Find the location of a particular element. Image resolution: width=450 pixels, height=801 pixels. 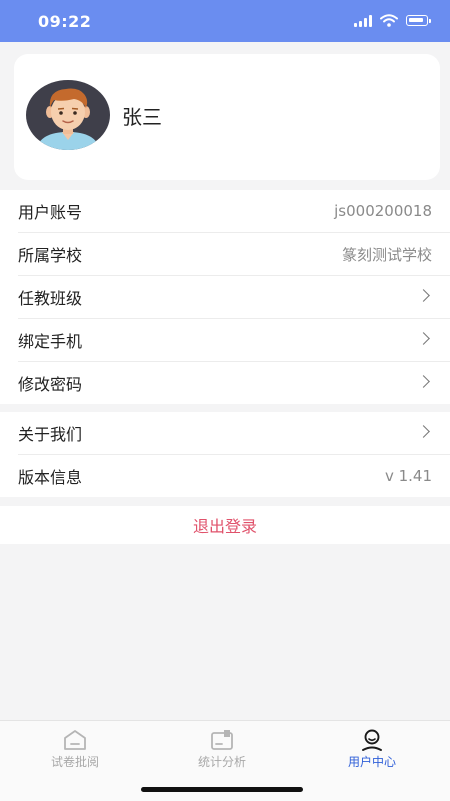

tab-user-center: 用户中心 is located at coordinates (372, 749).